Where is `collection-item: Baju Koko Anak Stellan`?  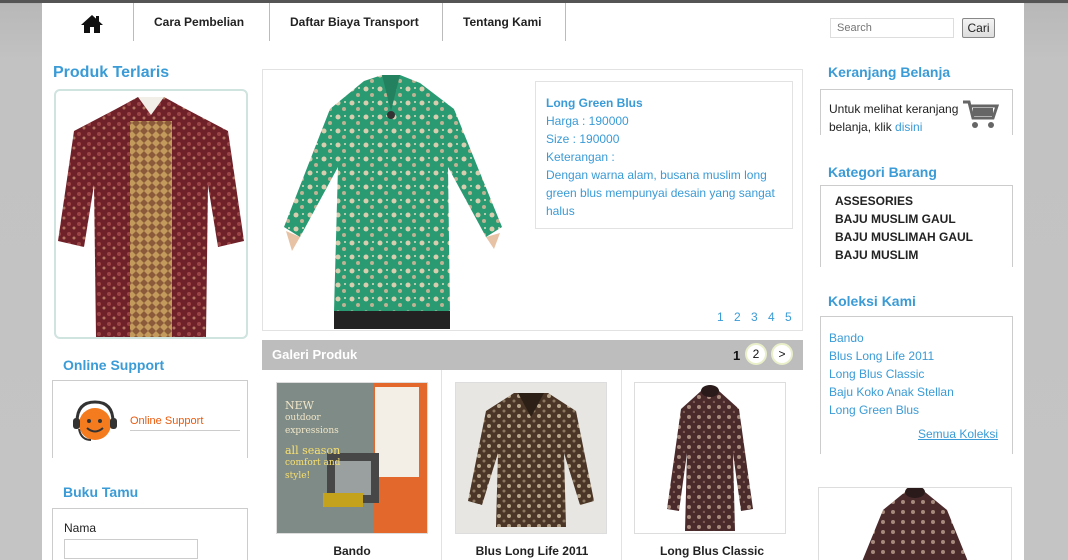 collection-item: Baju Koko Anak Stellan is located at coordinates (920, 392).